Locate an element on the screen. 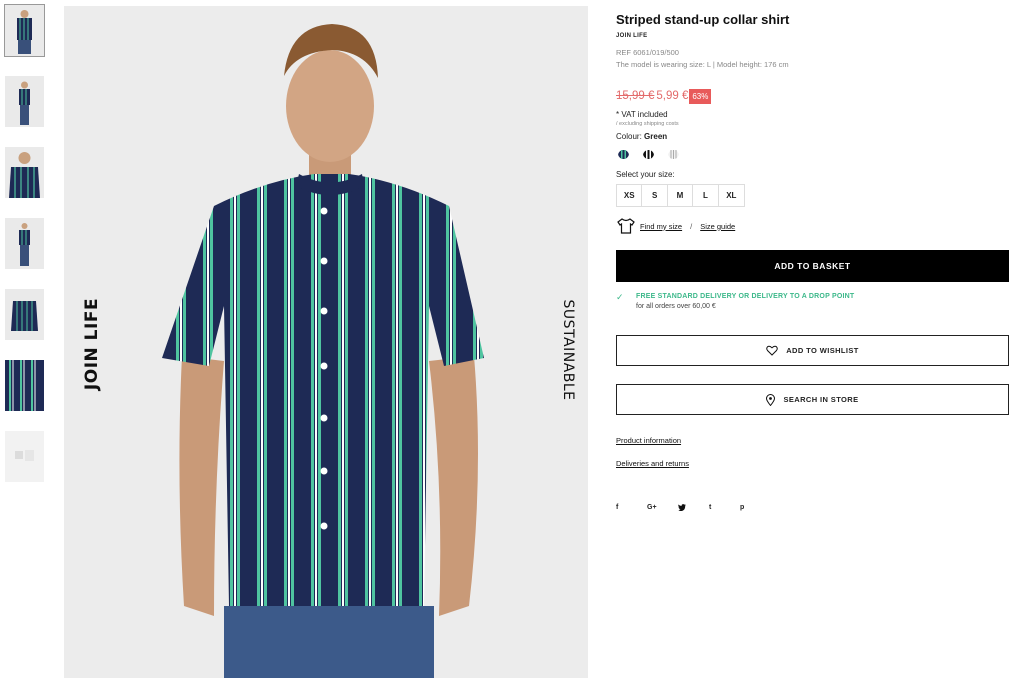 The image size is (1013, 686). shipping-note: / excluding shipping costs is located at coordinates (647, 124).